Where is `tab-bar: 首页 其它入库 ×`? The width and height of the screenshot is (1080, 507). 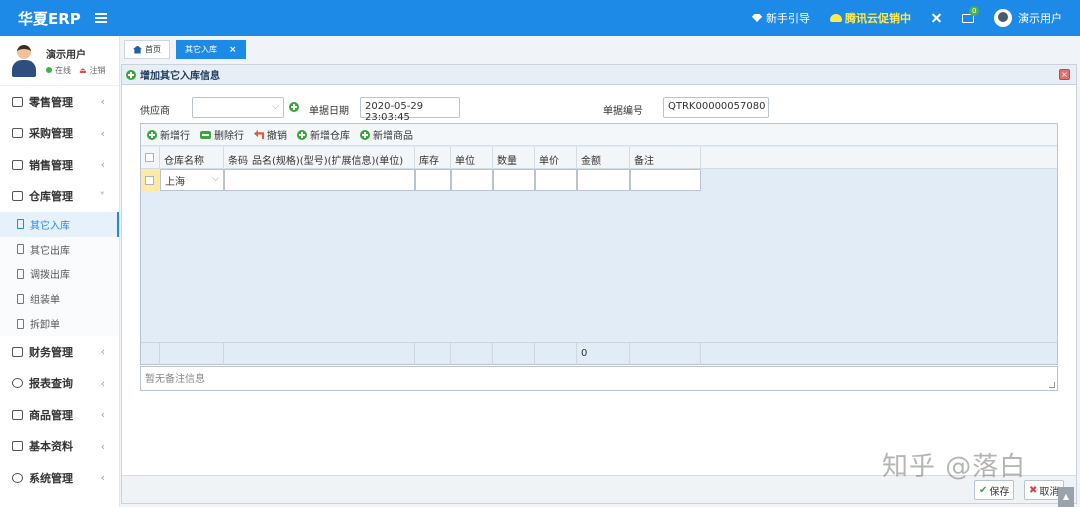
tab-bar: 首页 其它入库 × is located at coordinates (600, 49).